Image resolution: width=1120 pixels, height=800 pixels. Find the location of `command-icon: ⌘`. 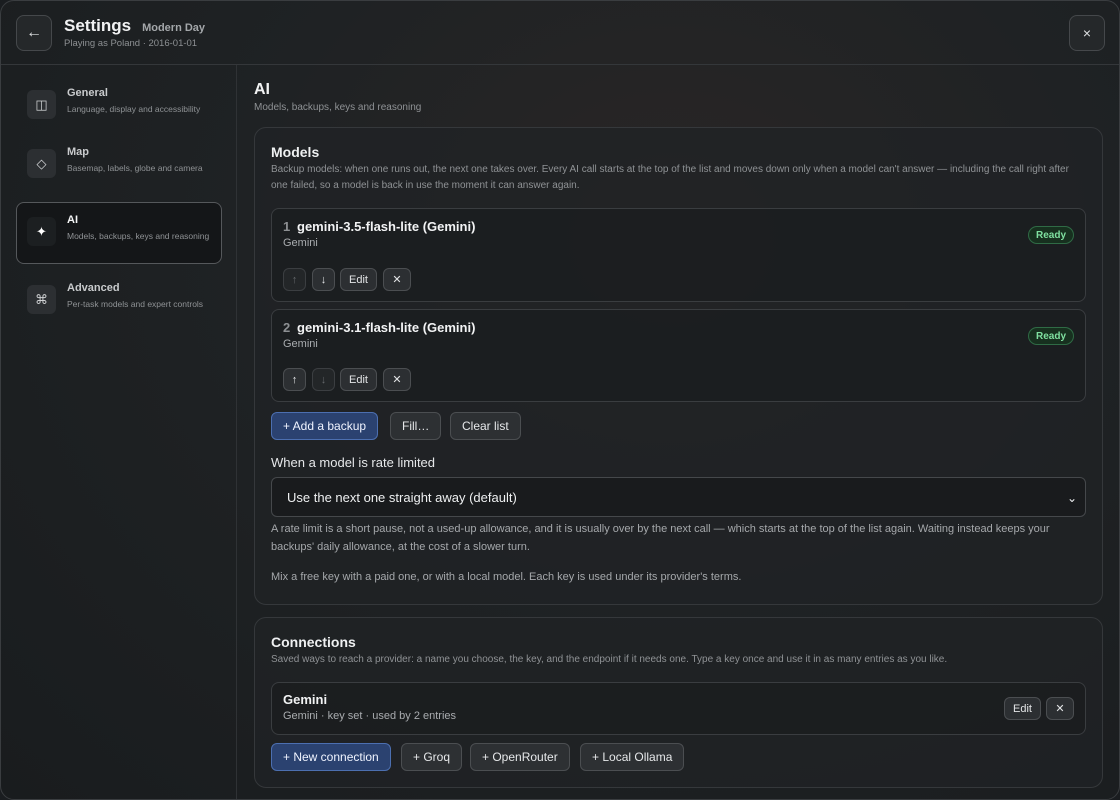

command-icon: ⌘ is located at coordinates (41, 299).